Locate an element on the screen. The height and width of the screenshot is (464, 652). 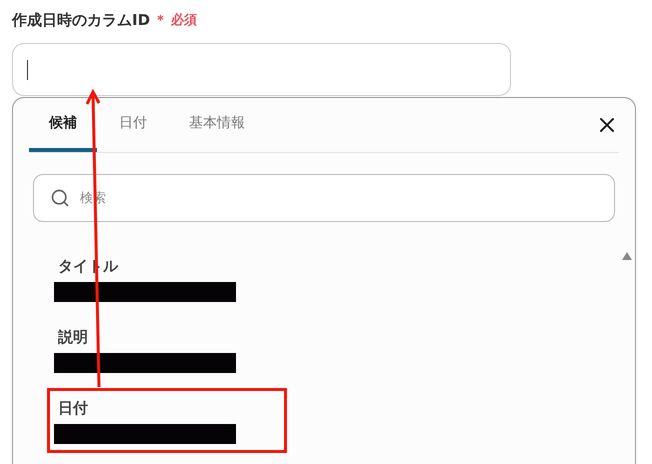
required-mark: ＊ is located at coordinates (161, 20).